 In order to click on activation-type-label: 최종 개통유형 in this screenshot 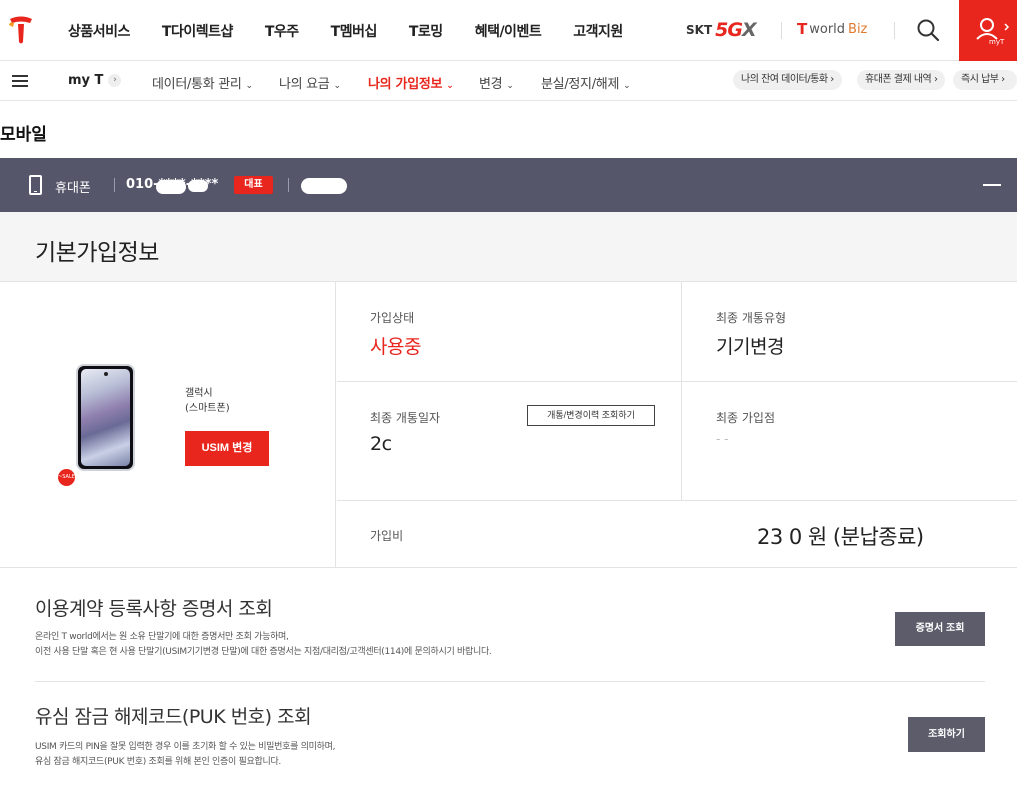, I will do `click(751, 318)`.